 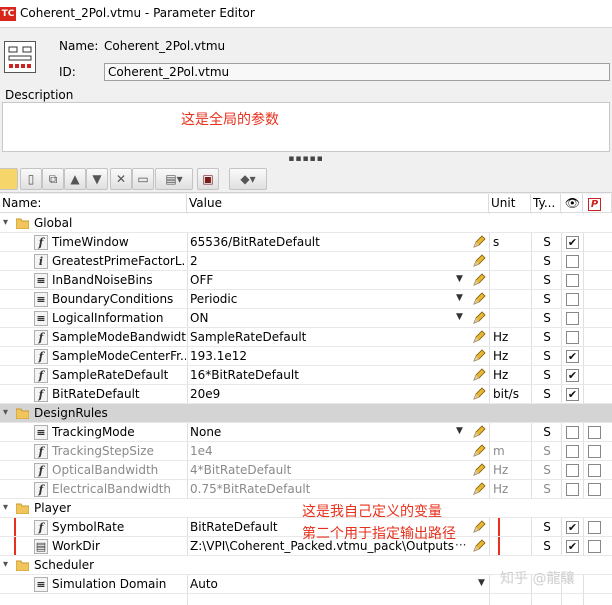 I want to click on column-header-unit: Unit, so click(x=510, y=203).